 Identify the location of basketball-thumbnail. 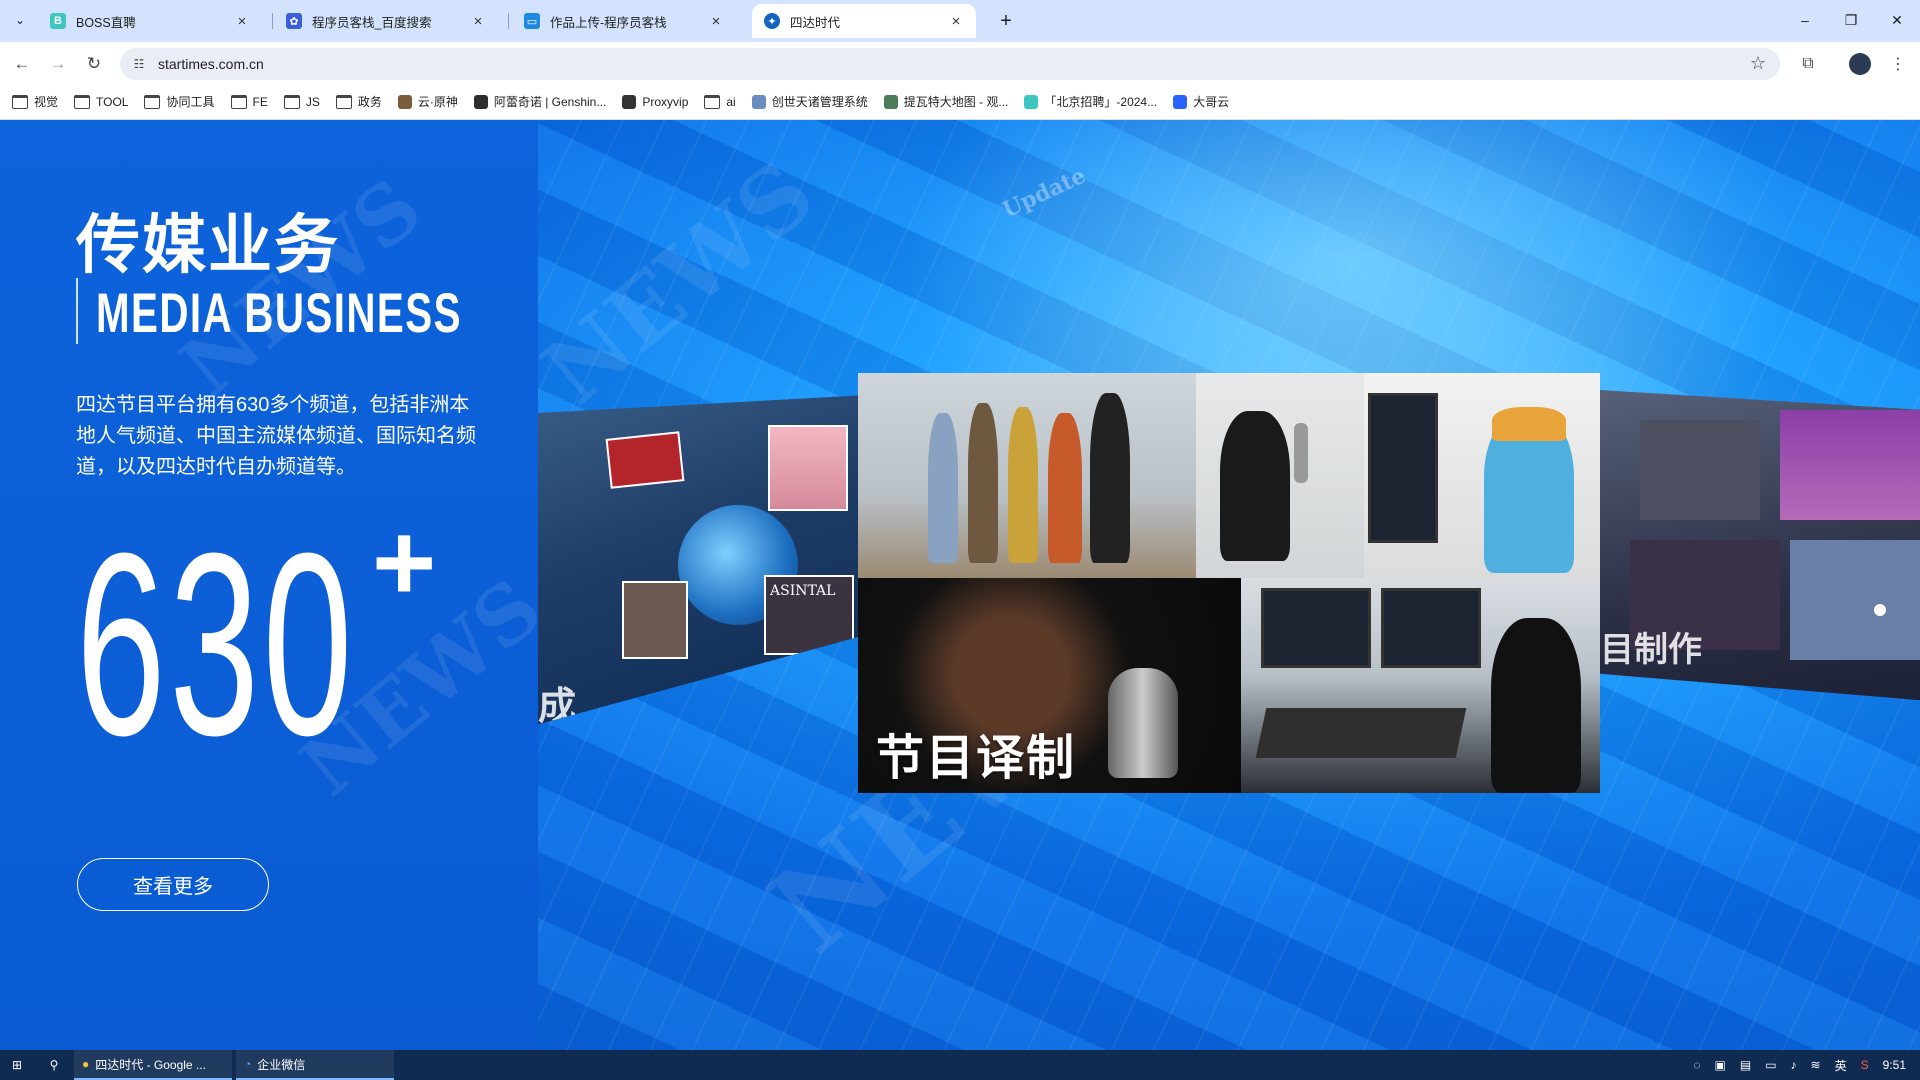
(1700, 470).